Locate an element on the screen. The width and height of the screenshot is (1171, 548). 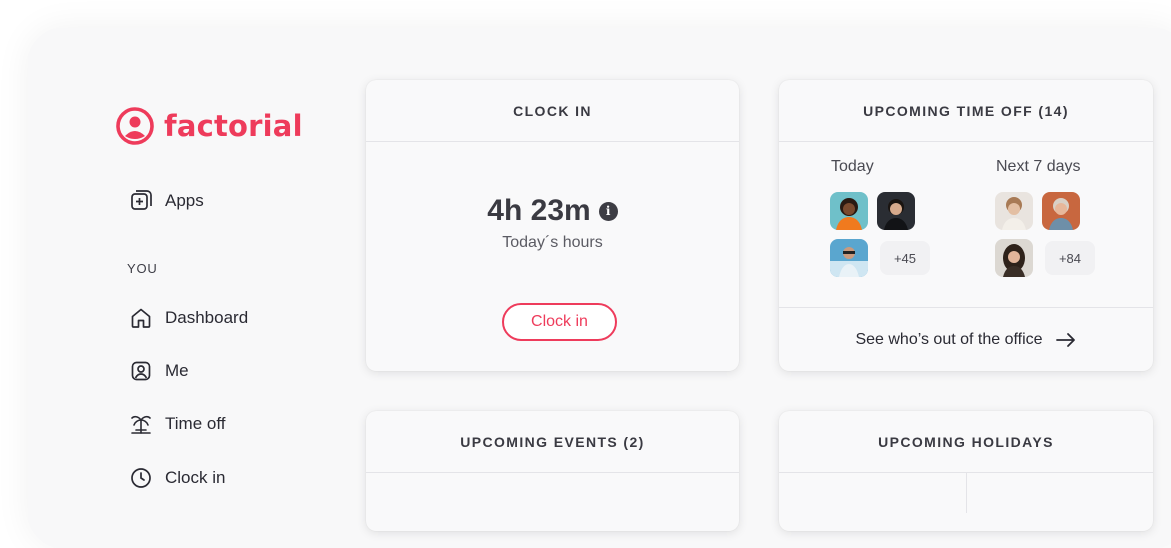
sidebar-item-apps: Apps is located at coordinates (166, 201).